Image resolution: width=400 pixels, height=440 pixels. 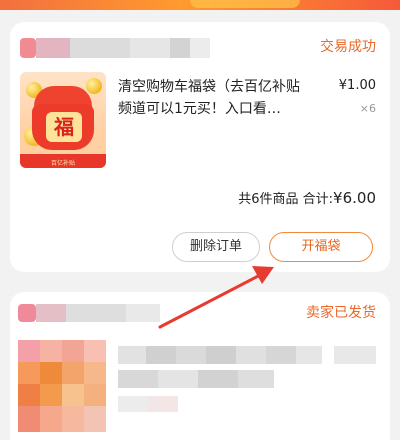 I want to click on price-blurred, so click(x=355, y=355).